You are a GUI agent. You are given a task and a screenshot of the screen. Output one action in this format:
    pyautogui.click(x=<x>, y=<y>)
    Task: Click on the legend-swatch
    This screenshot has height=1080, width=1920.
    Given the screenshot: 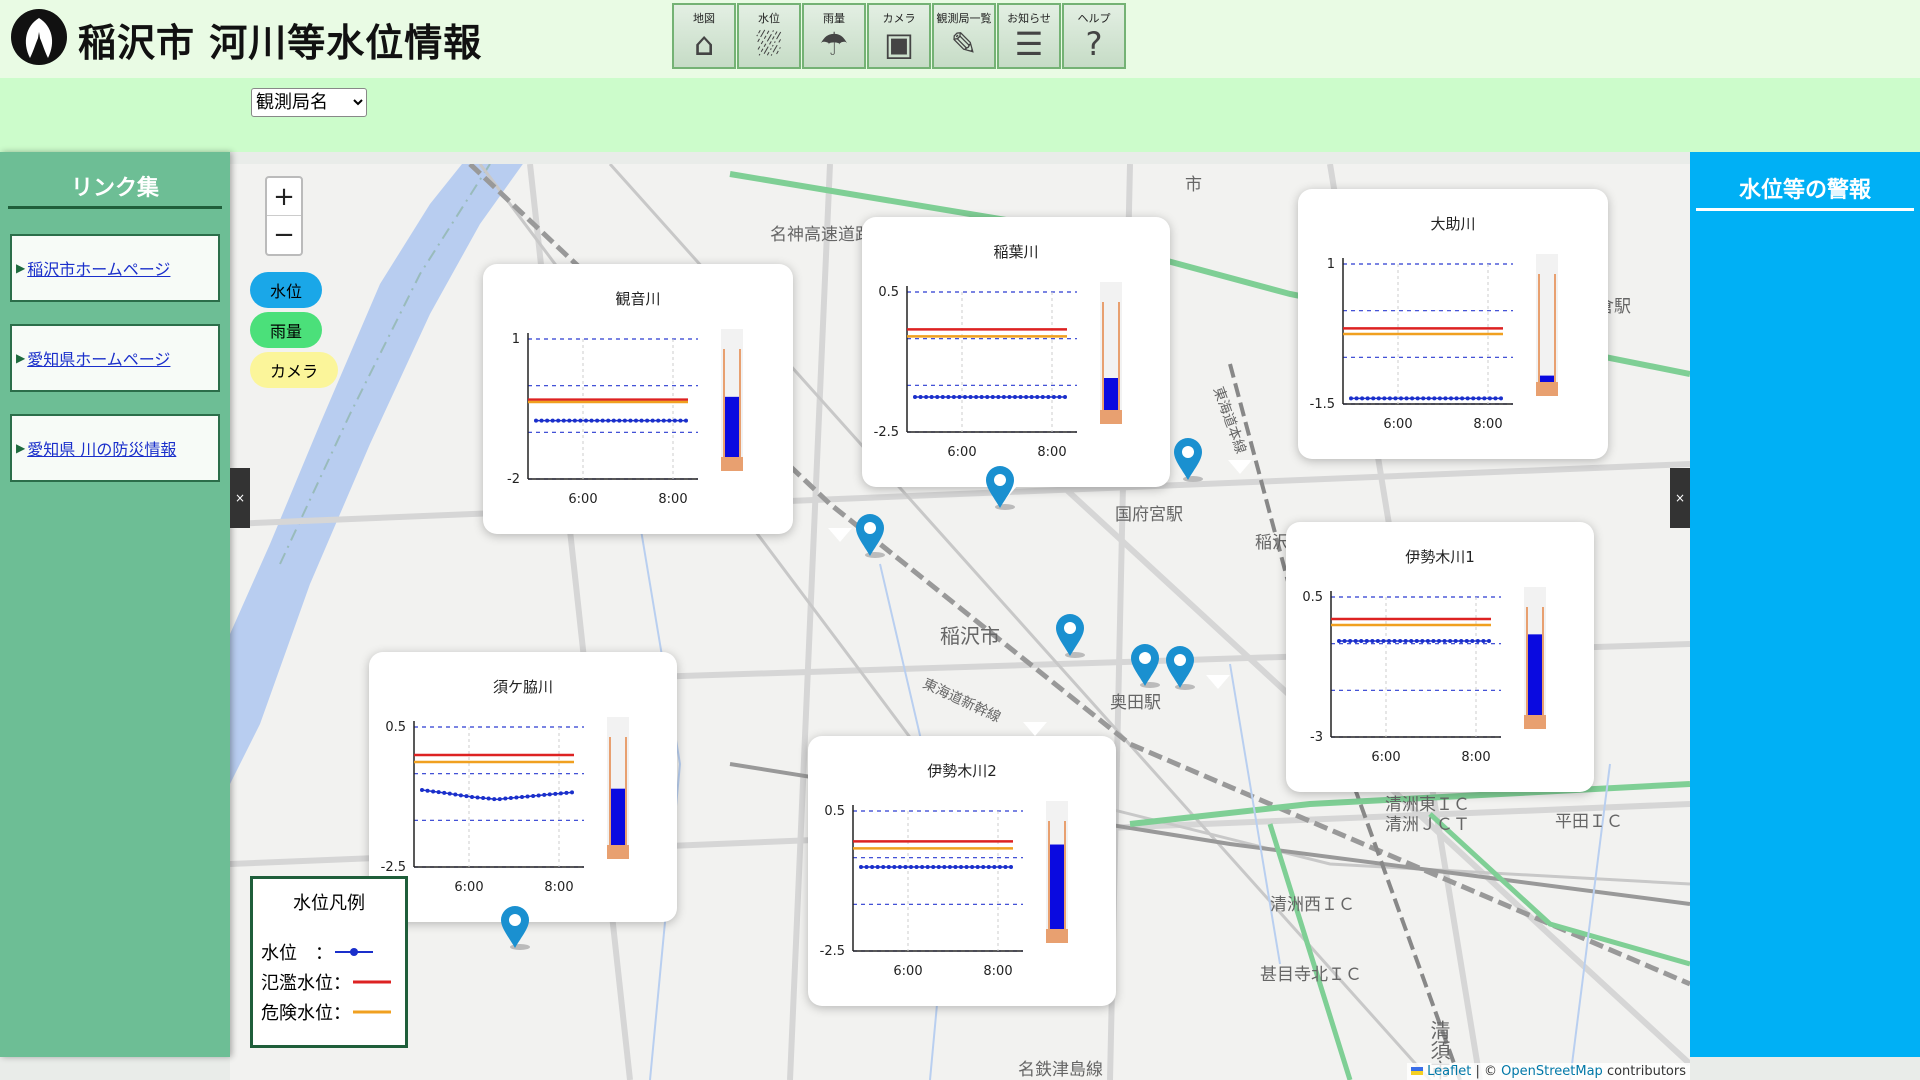 What is the action you would take?
    pyautogui.click(x=372, y=982)
    